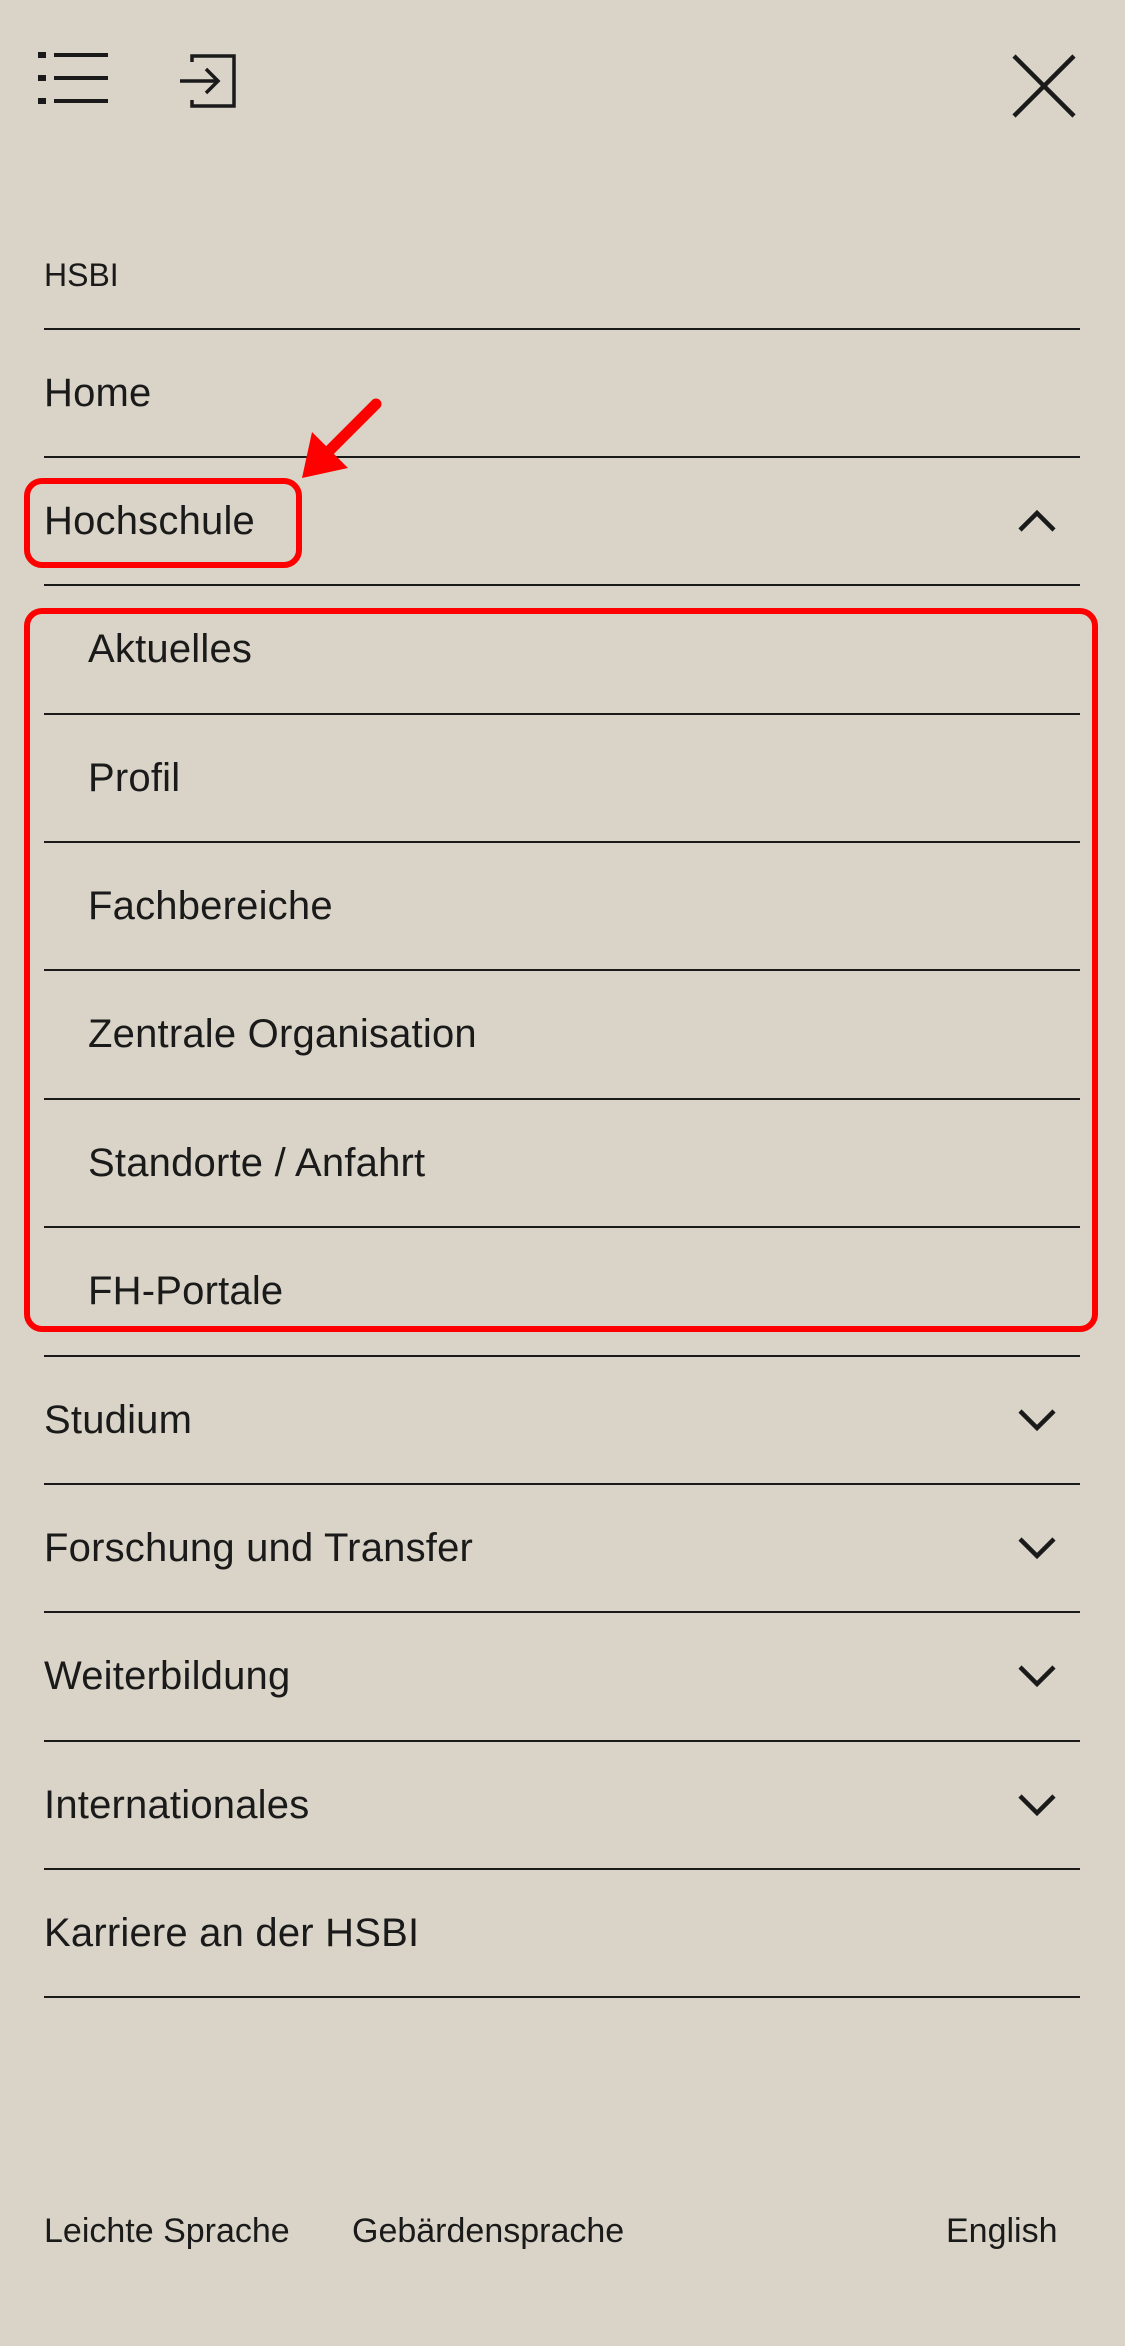 The width and height of the screenshot is (1125, 2346). Describe the element at coordinates (74, 78) in the screenshot. I see `list-menu-icon` at that location.